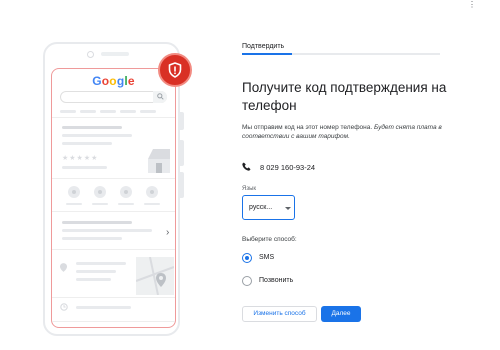 The width and height of the screenshot is (500, 350). Describe the element at coordinates (155, 276) in the screenshot. I see `map-thumbnail` at that location.